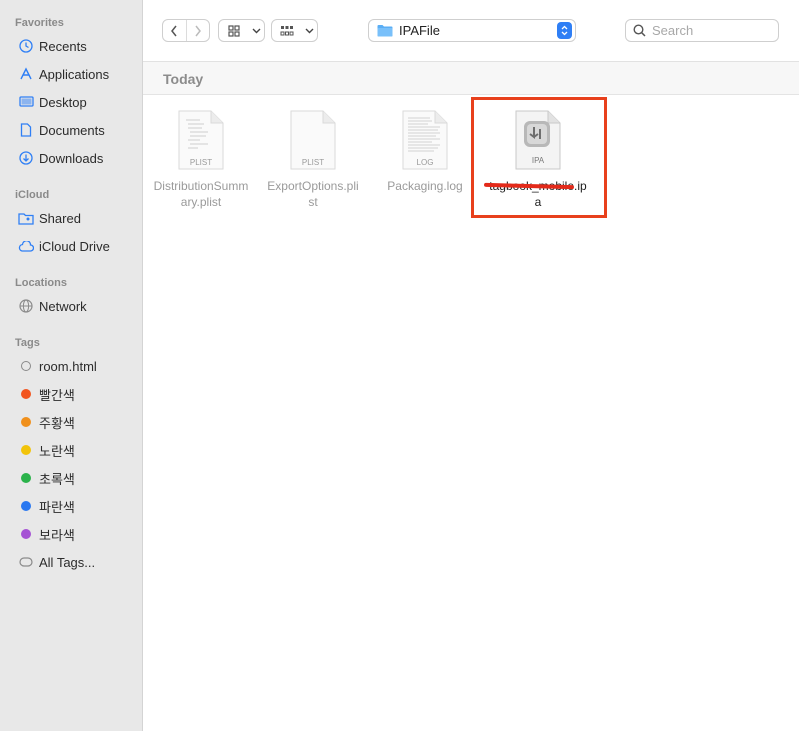  I want to click on shared-folder-icon, so click(26, 218).